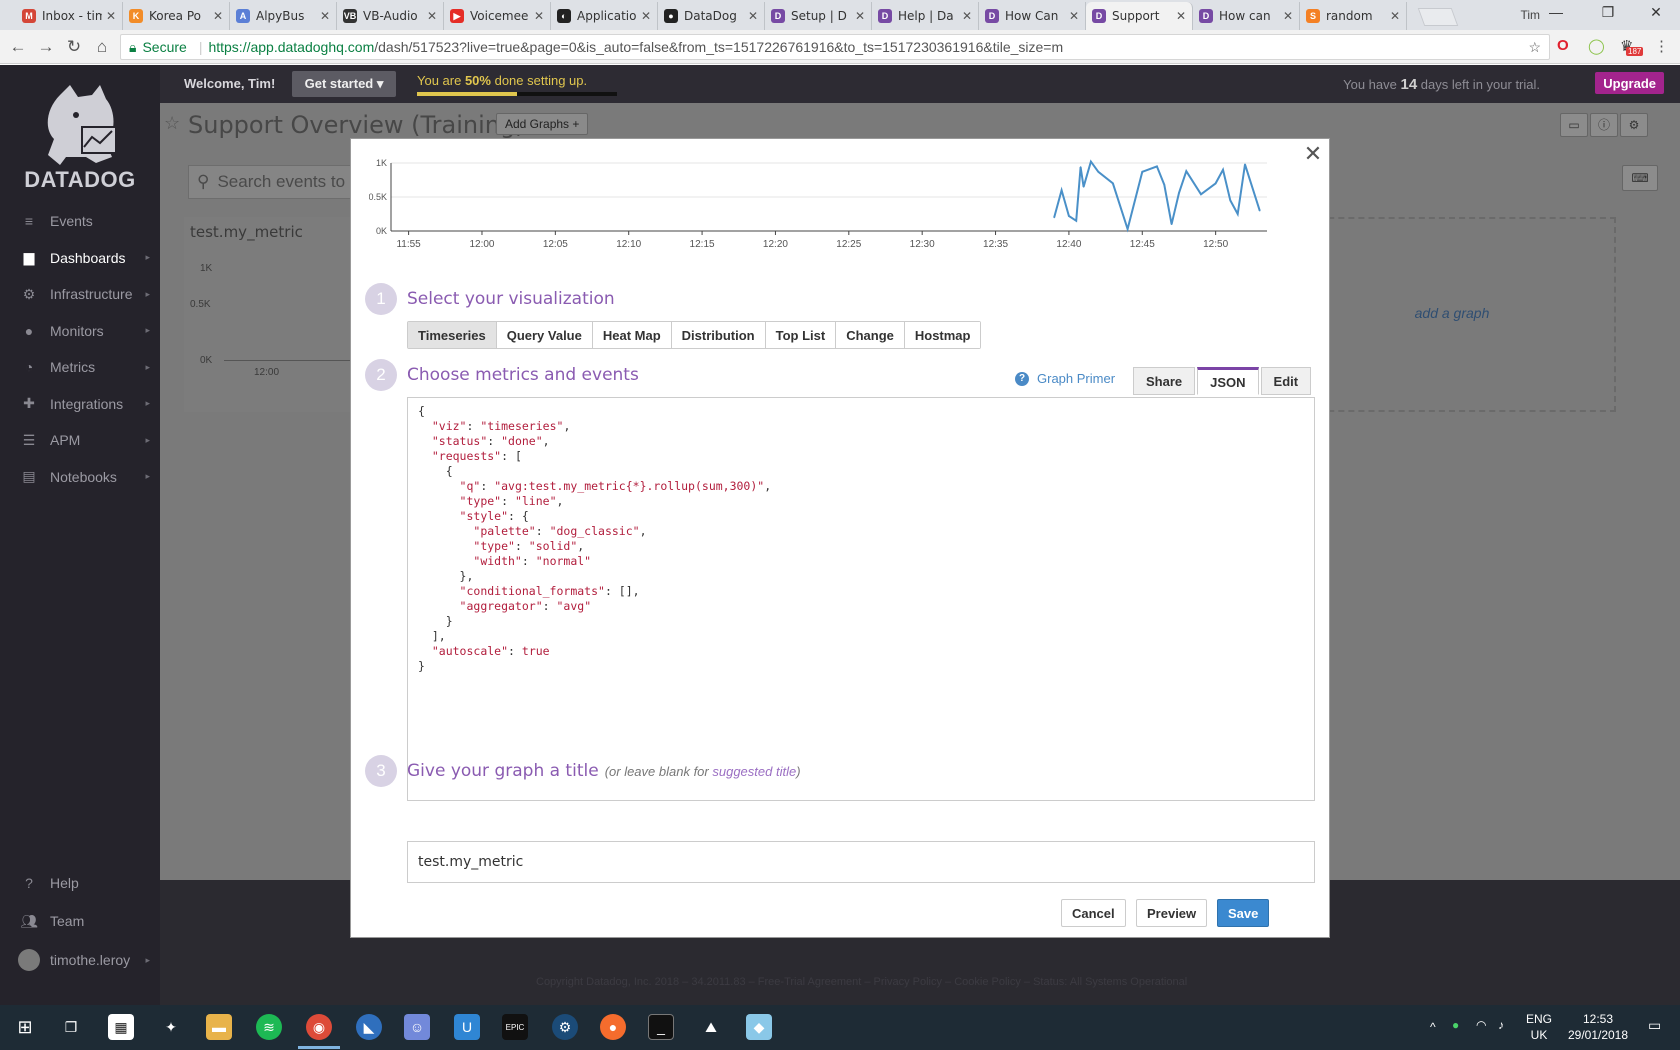 Image resolution: width=1680 pixels, height=1050 pixels. Describe the element at coordinates (754, 771) in the screenshot. I see `suggested-title-link: suggested title` at that location.